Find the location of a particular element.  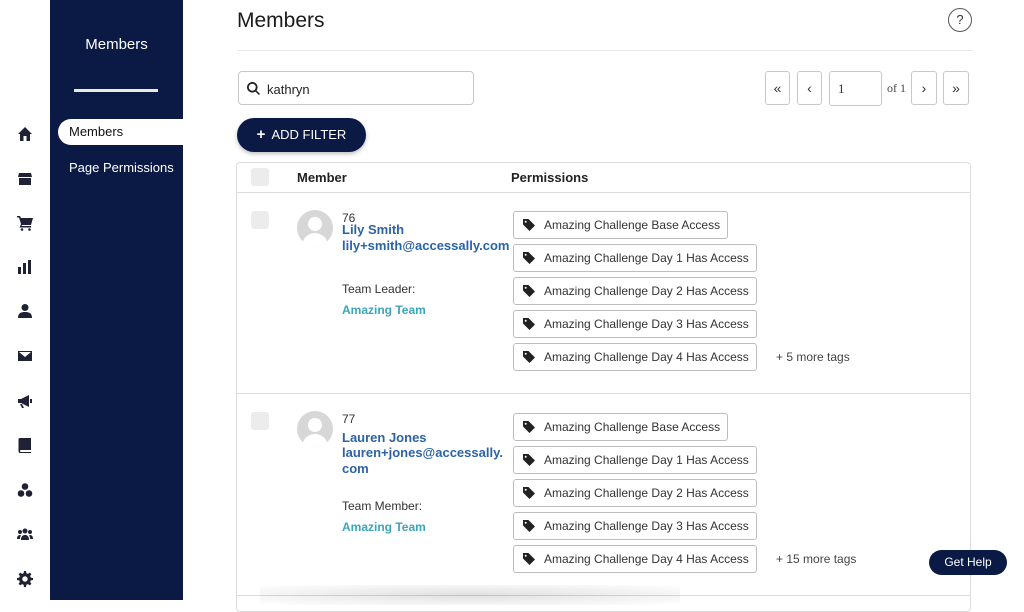

search-box is located at coordinates (356, 88).